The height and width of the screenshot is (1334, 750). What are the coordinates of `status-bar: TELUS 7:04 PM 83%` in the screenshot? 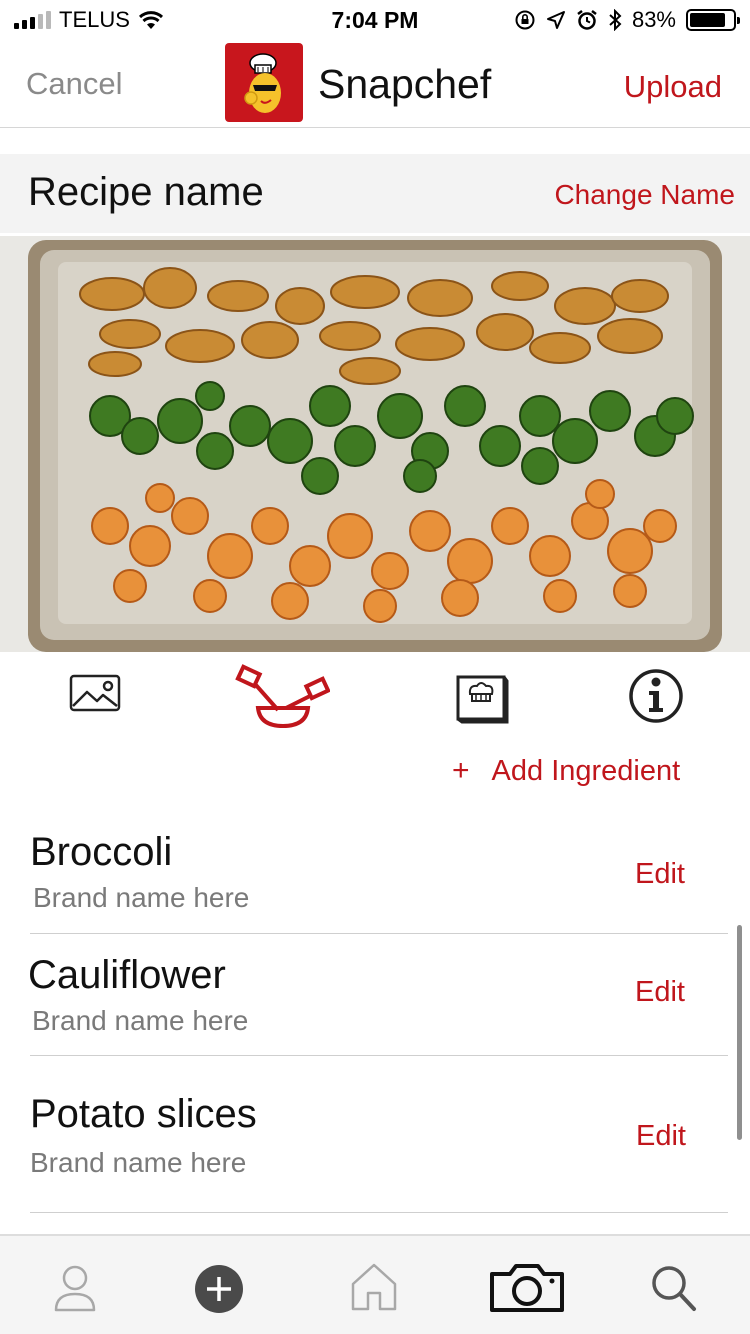 It's located at (375, 21).